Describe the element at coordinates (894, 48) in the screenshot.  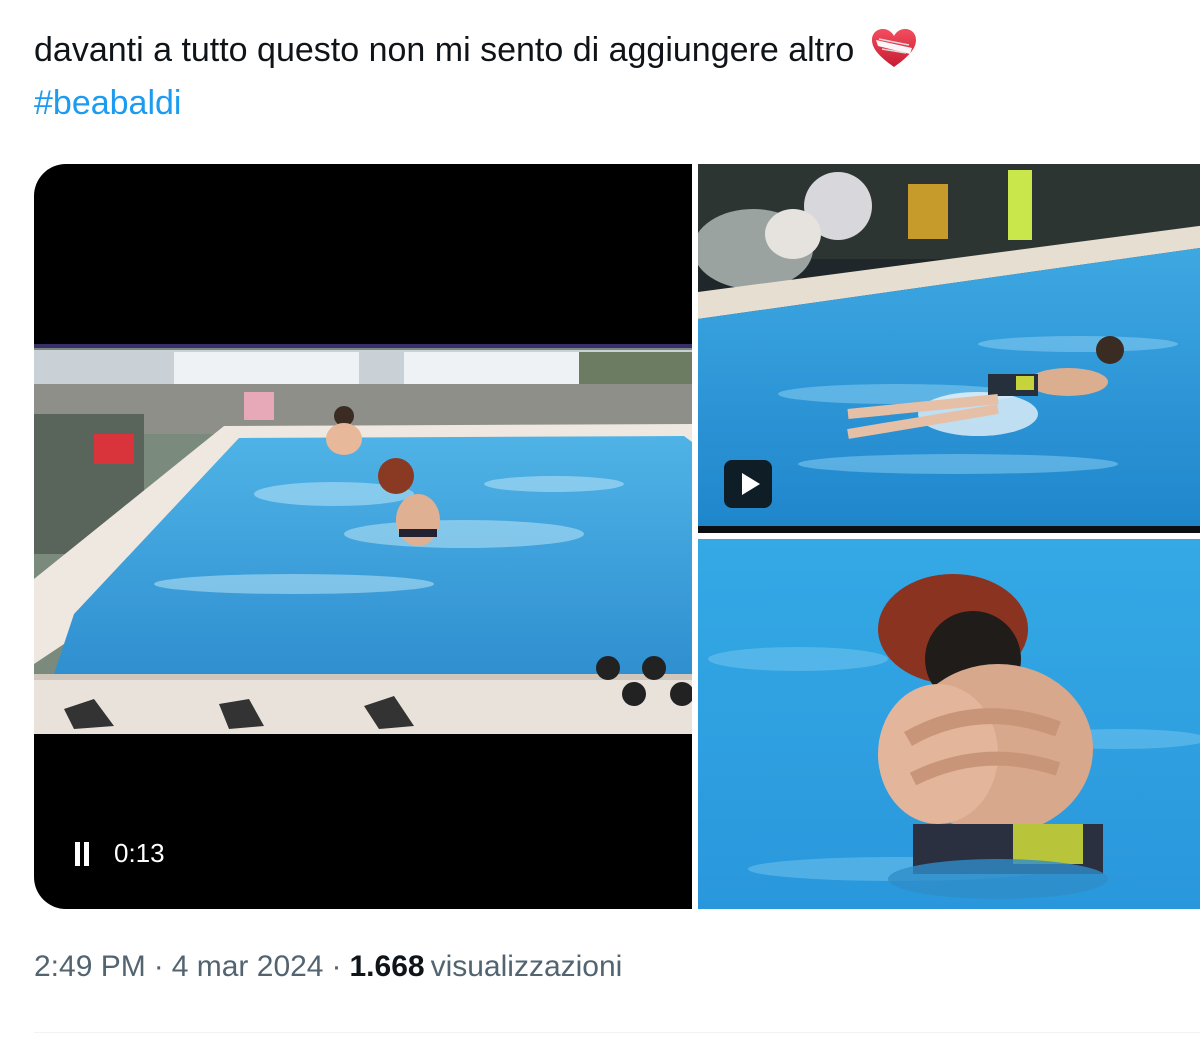
I see `mending-heart-icon` at that location.